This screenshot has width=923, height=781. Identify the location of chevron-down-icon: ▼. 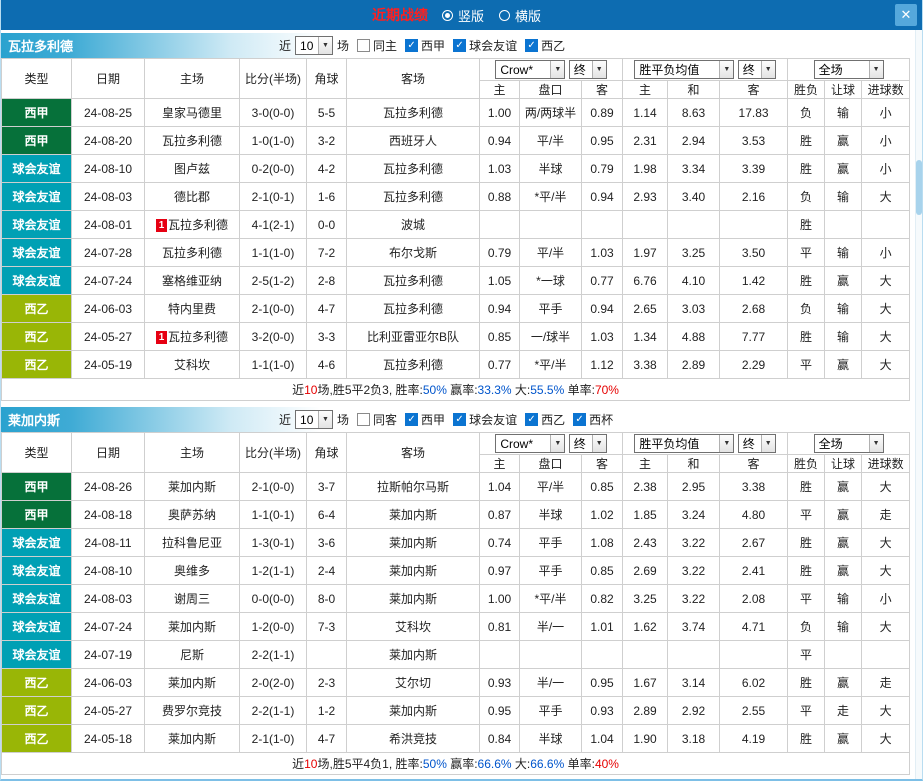
(767, 443).